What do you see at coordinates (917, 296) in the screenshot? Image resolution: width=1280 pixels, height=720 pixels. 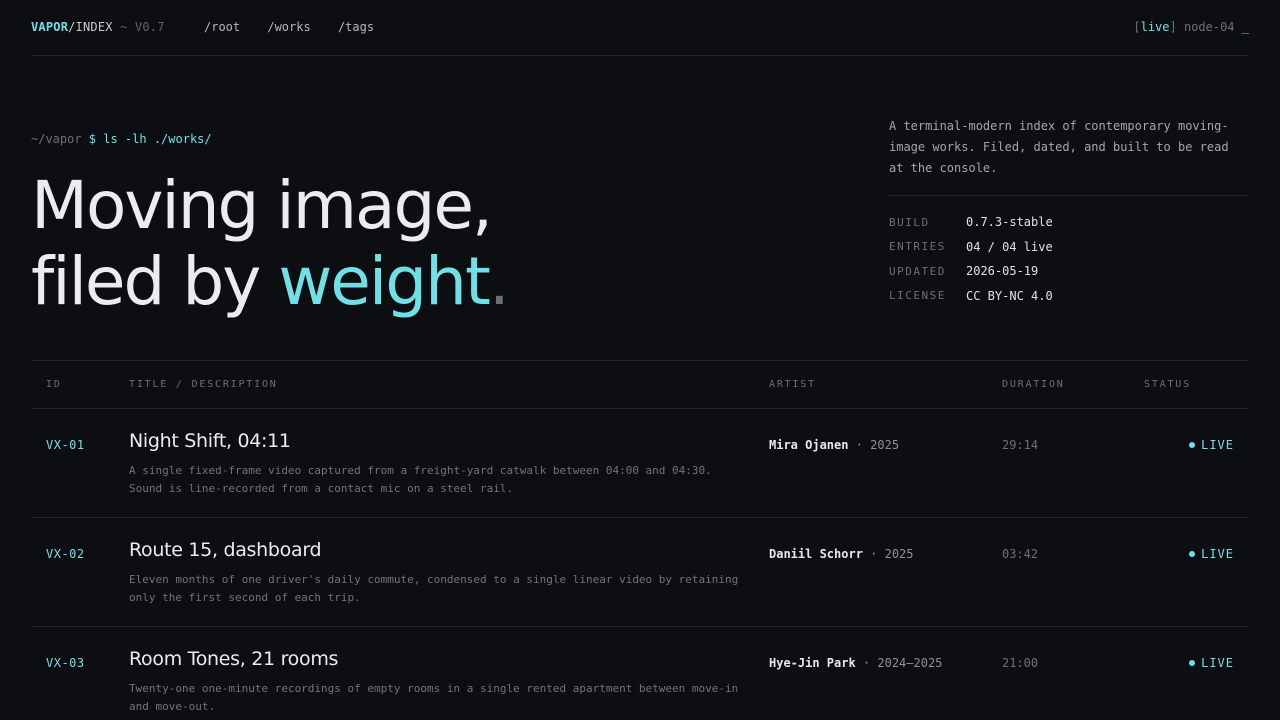 I see `meta-key: LICENSE` at bounding box center [917, 296].